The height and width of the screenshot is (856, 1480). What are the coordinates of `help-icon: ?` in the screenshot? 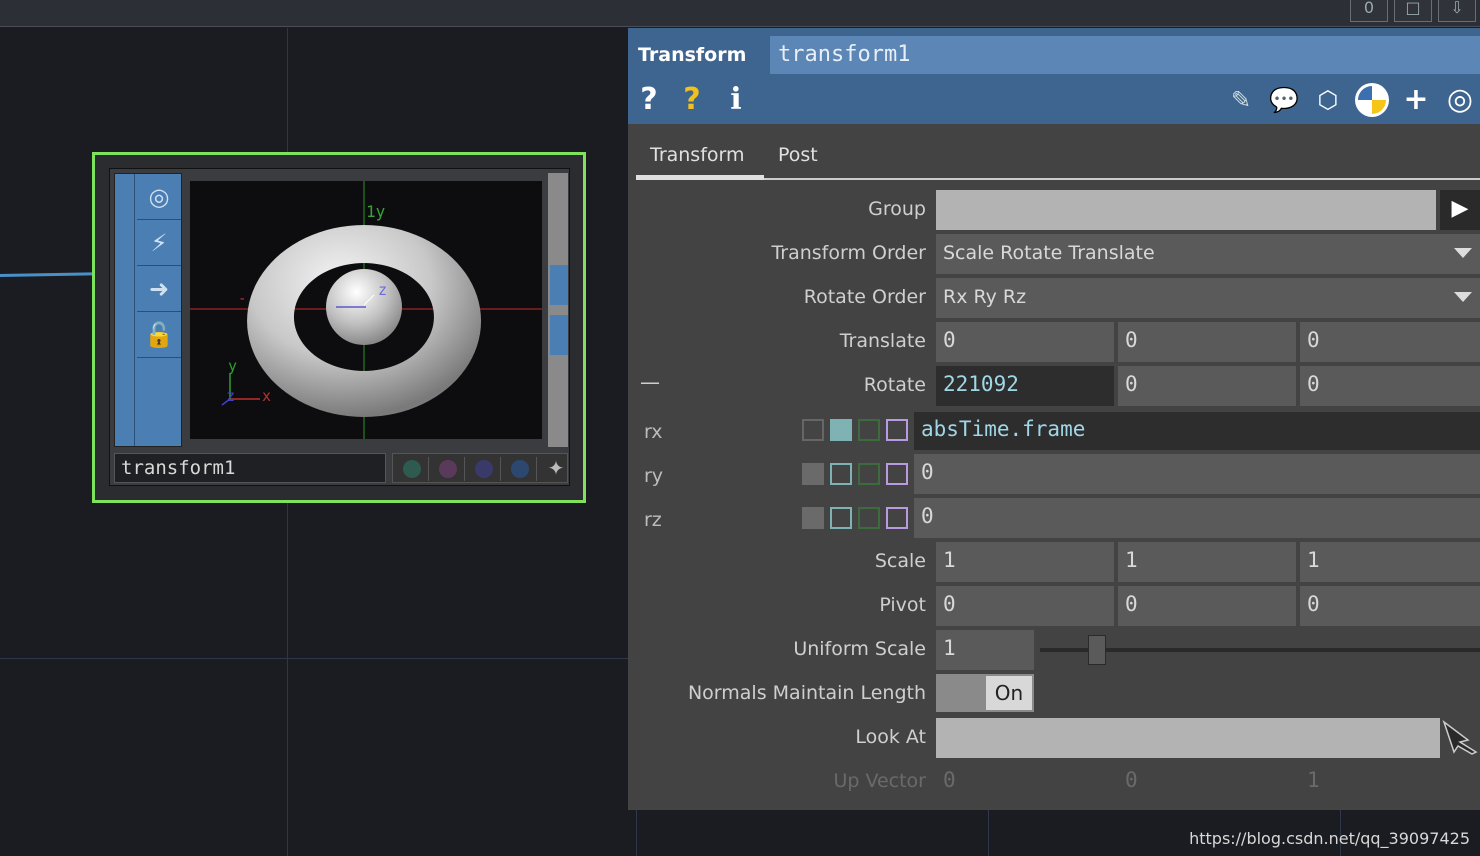 It's located at (649, 100).